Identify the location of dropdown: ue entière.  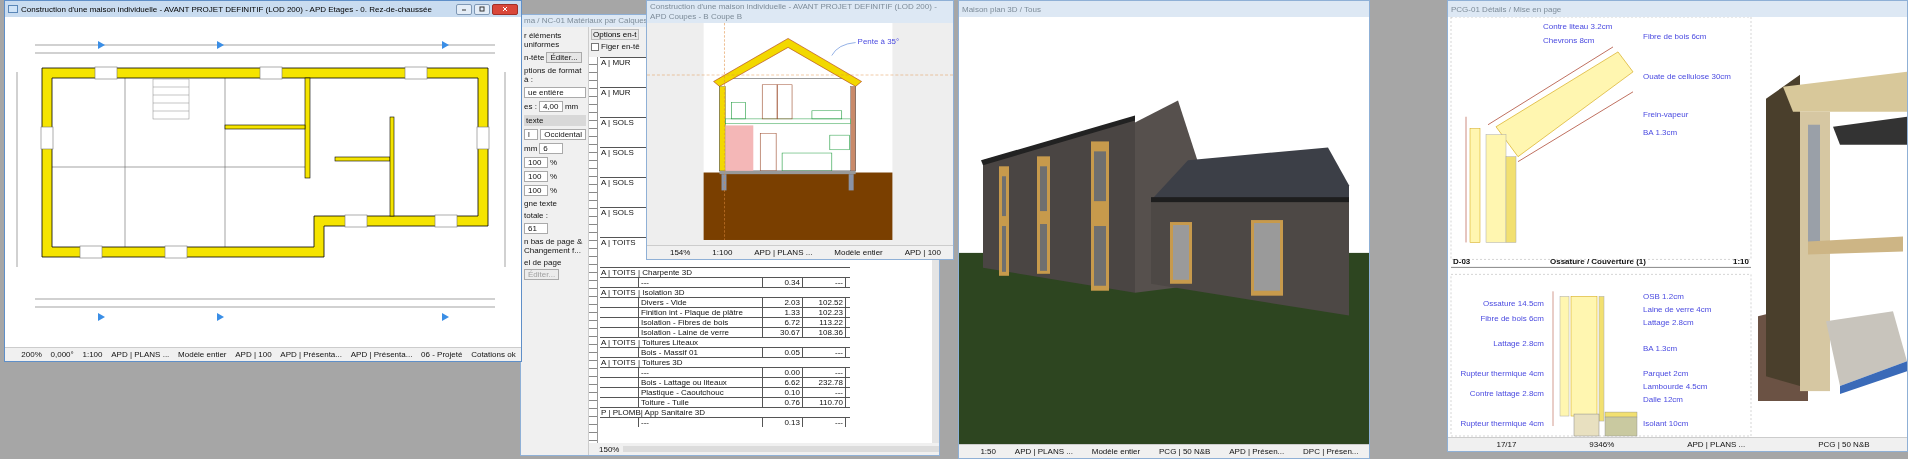
(555, 92).